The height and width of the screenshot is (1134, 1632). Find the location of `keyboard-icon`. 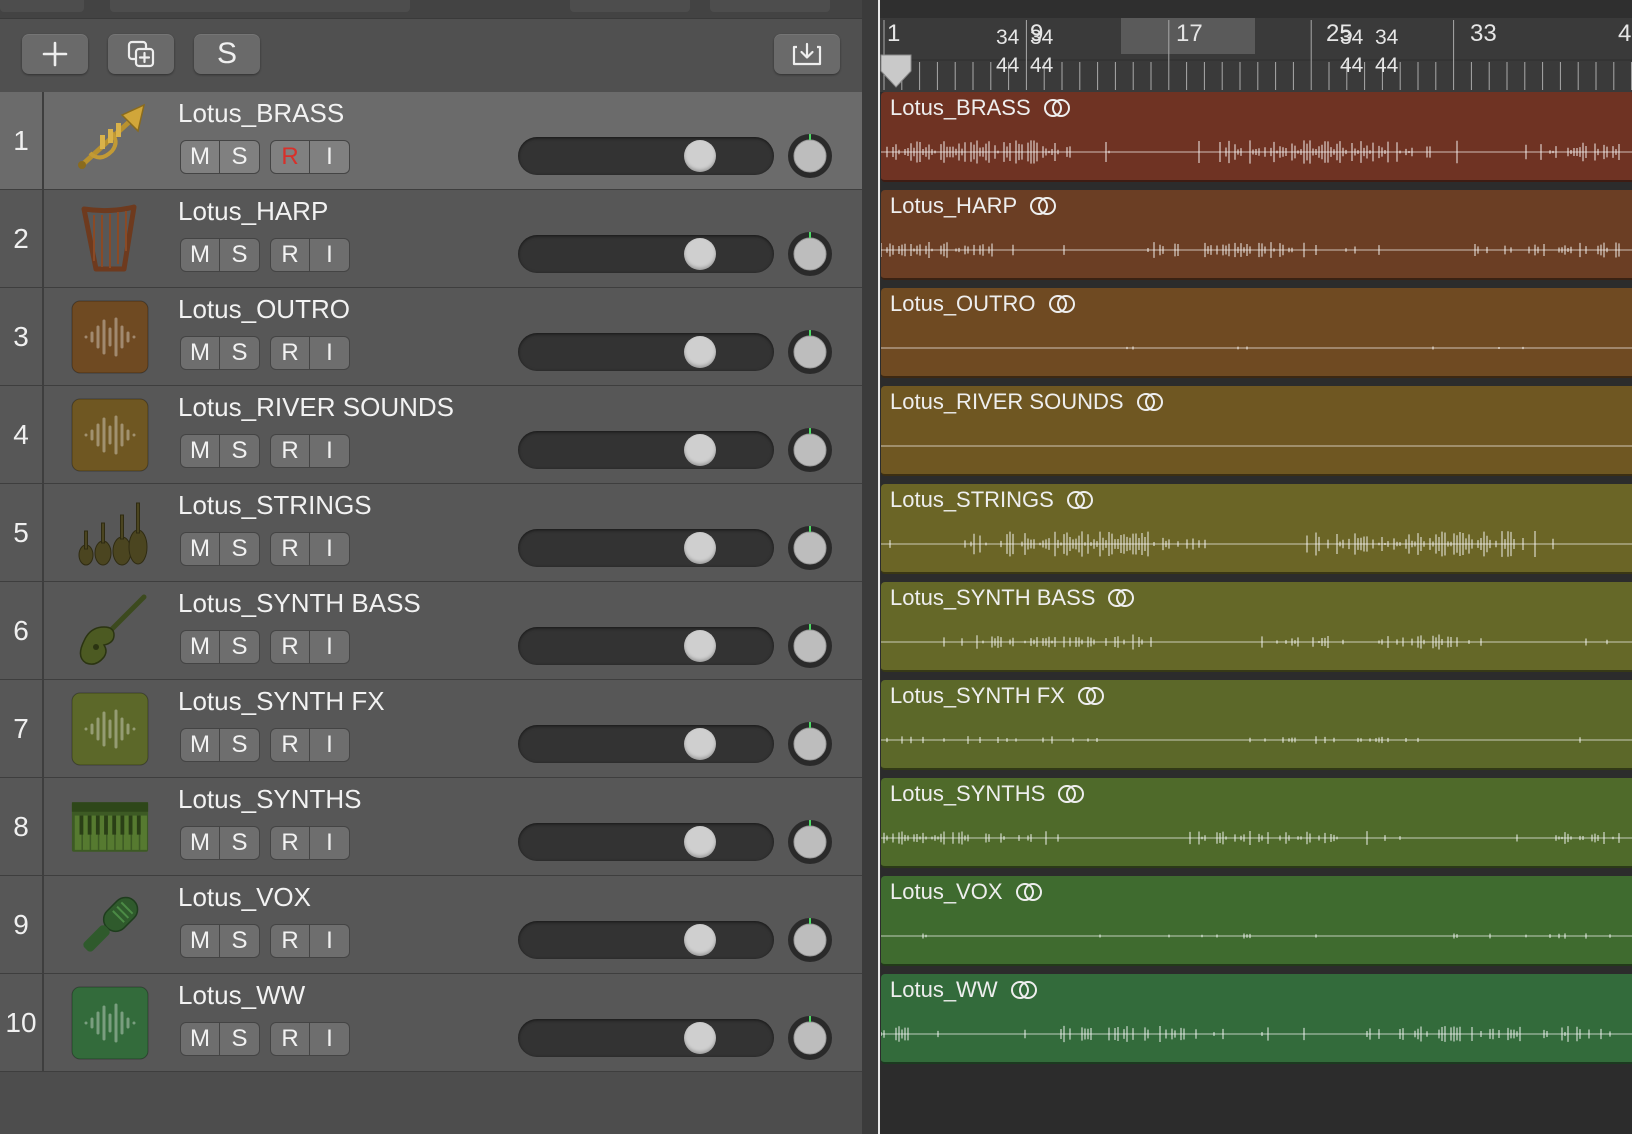

keyboard-icon is located at coordinates (110, 827).